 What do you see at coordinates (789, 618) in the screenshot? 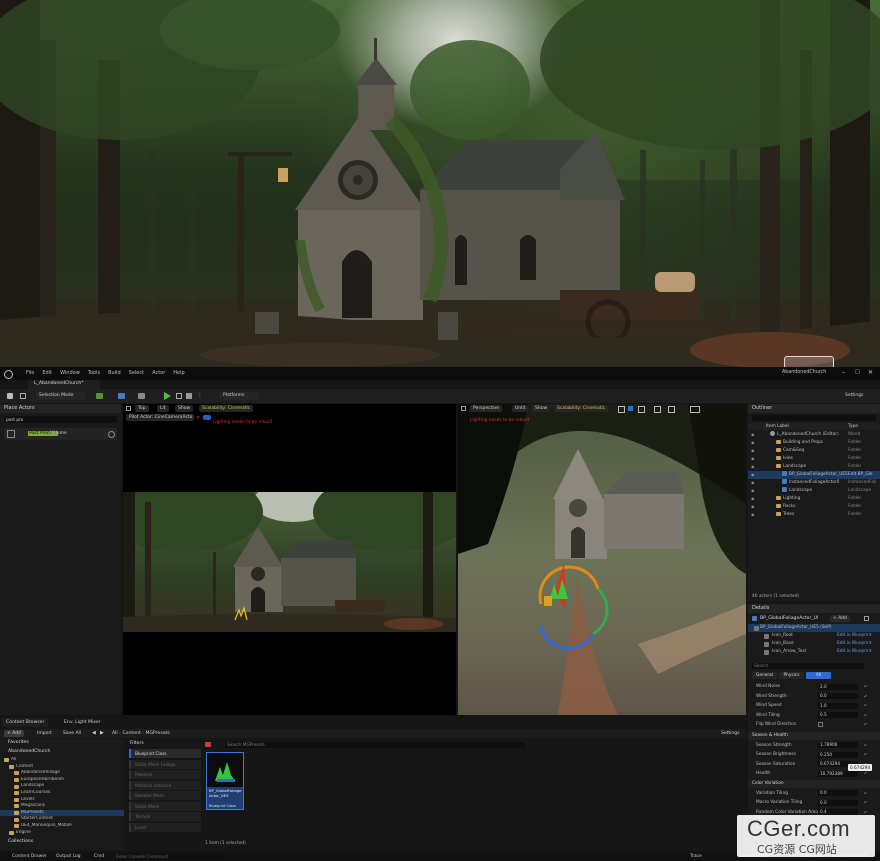
I see `details-actor-name: BP_GlobalFoliageActor_Ul` at bounding box center [789, 618].